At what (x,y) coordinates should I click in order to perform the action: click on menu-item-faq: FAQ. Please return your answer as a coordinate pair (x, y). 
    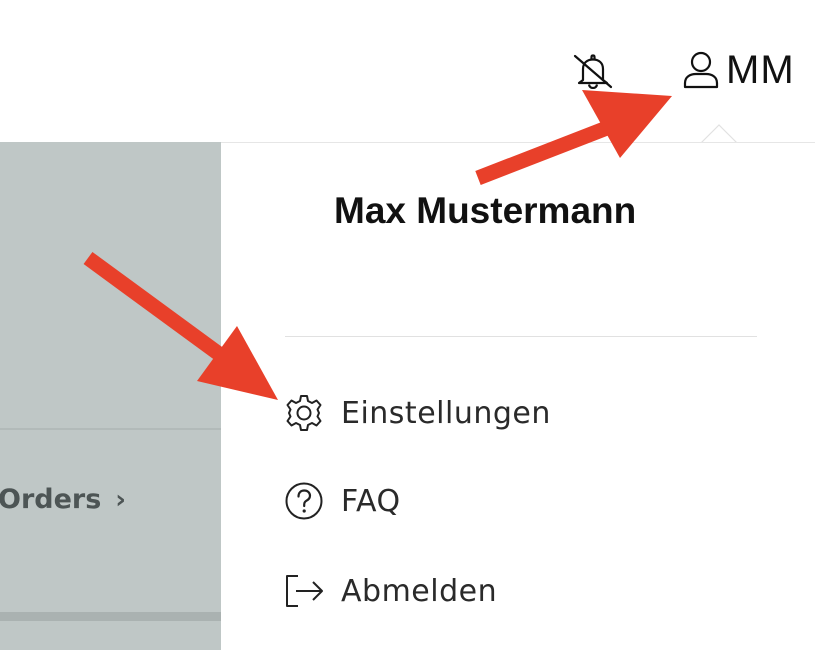
    Looking at the image, I should click on (342, 501).